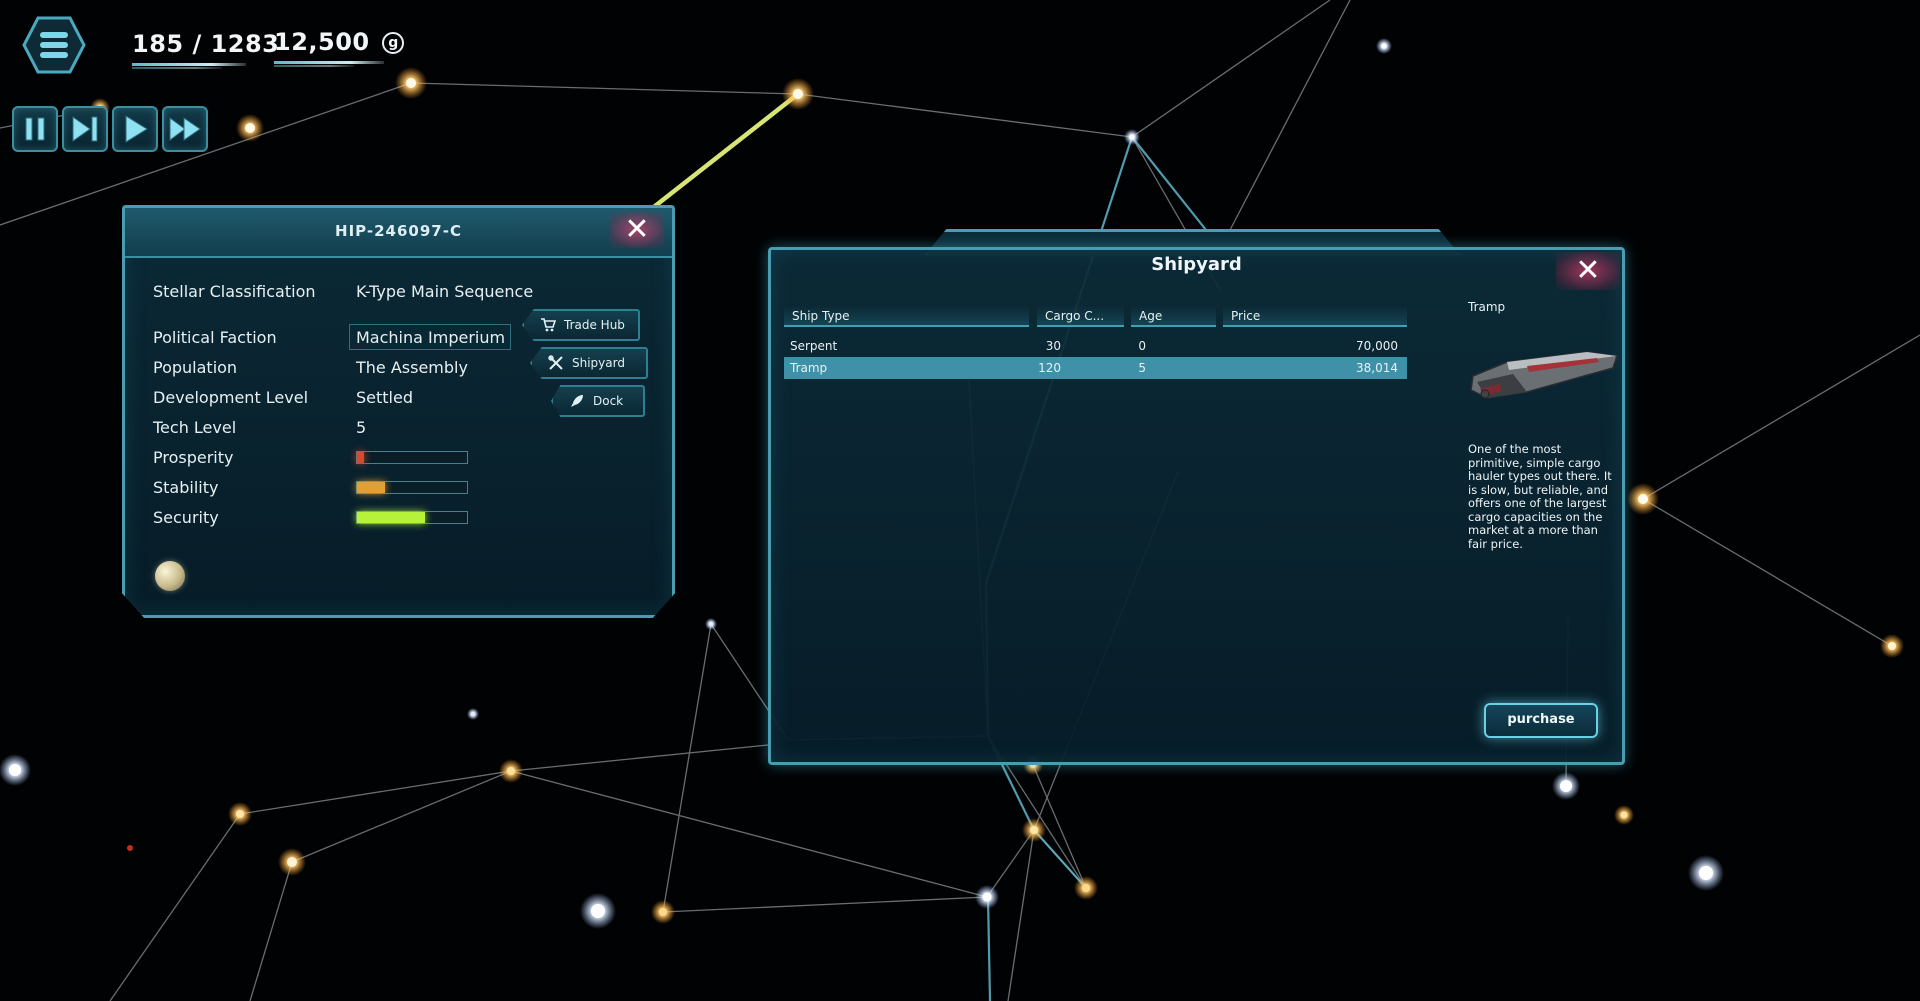 Image resolution: width=1920 pixels, height=1001 pixels. I want to click on credits-value: 12,500, so click(322, 42).